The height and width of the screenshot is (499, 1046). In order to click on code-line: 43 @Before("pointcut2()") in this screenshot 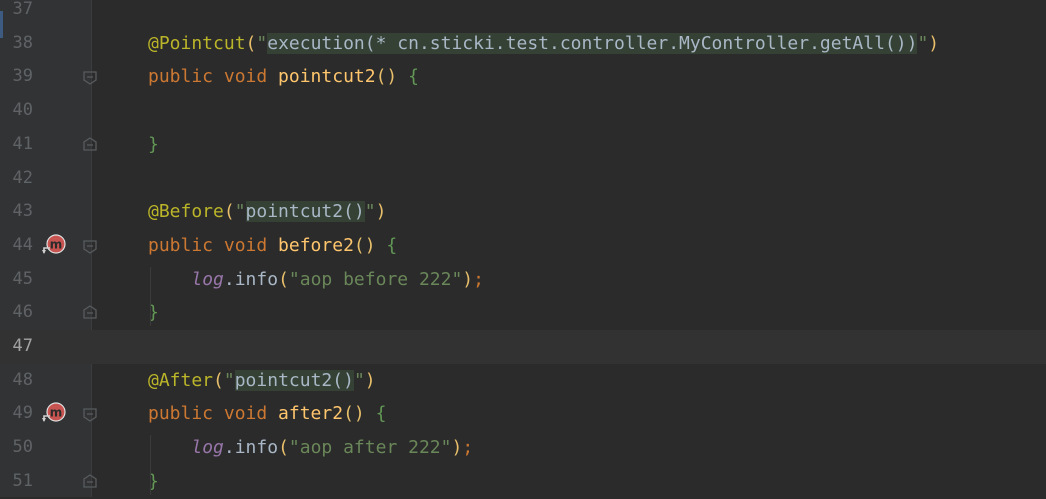, I will do `click(523, 212)`.